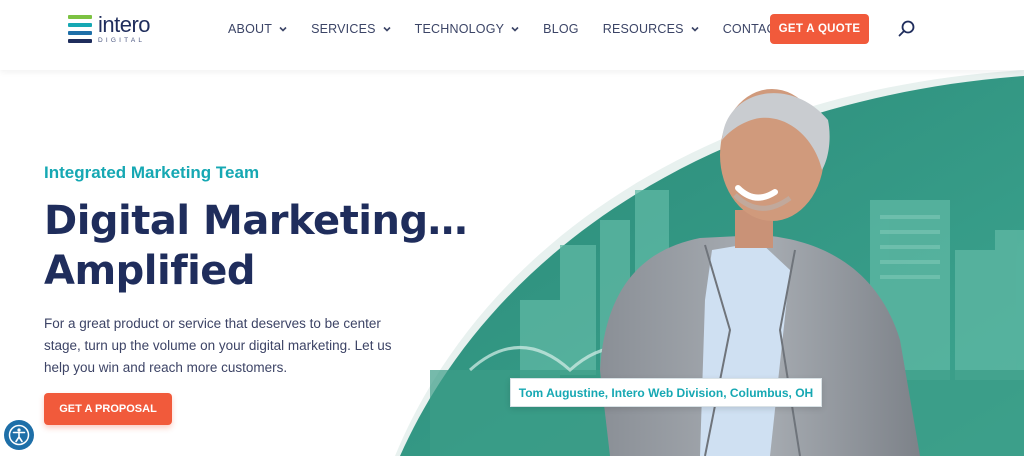 The width and height of the screenshot is (1024, 456). Describe the element at coordinates (284, 246) in the screenshot. I see `hero-headline: Digital Marketing… Amplified` at that location.